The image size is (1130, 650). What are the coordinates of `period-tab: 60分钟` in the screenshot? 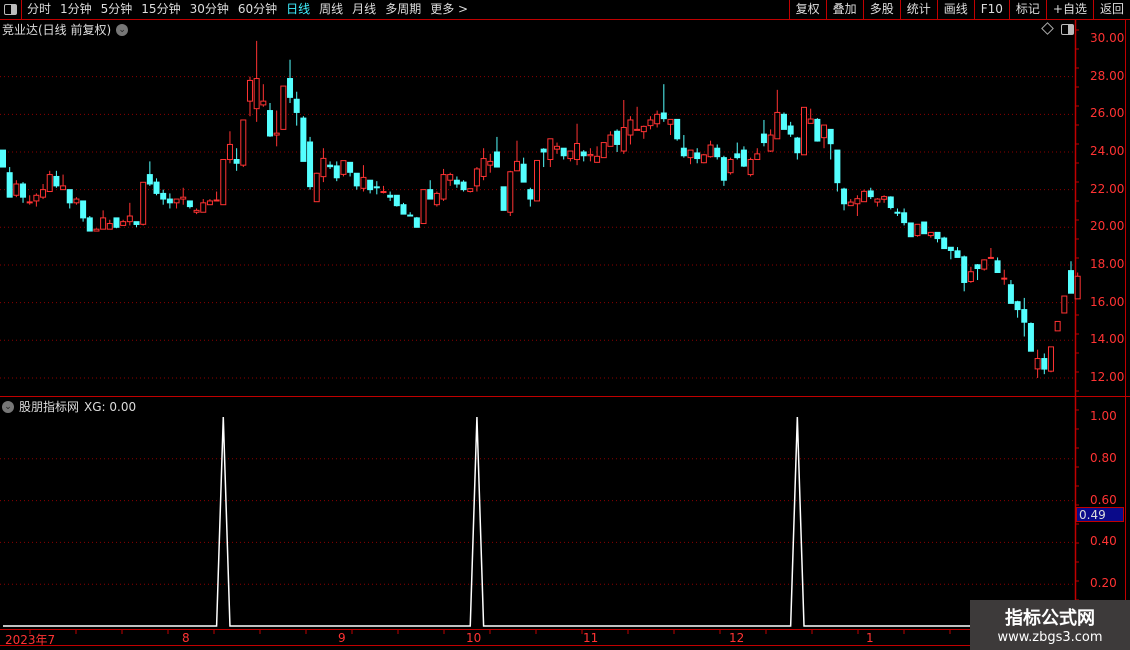 It's located at (257, 9).